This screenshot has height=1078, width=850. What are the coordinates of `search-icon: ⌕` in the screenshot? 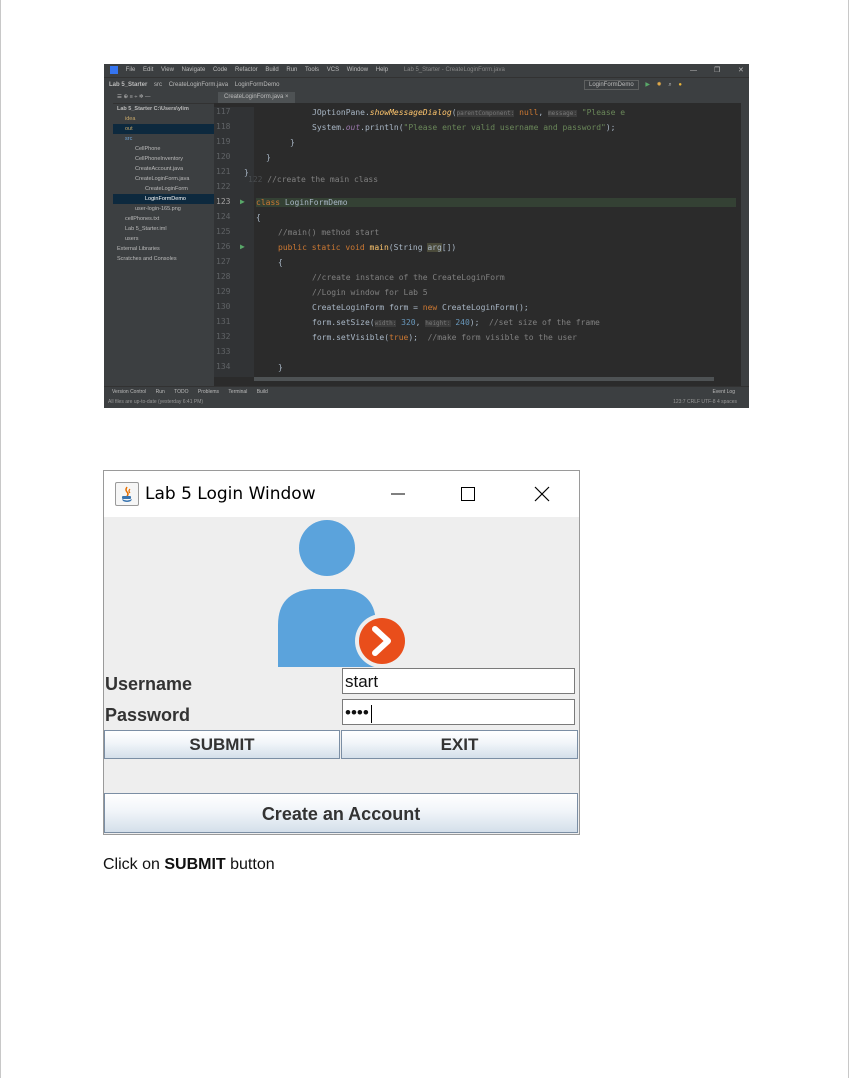 It's located at (669, 85).